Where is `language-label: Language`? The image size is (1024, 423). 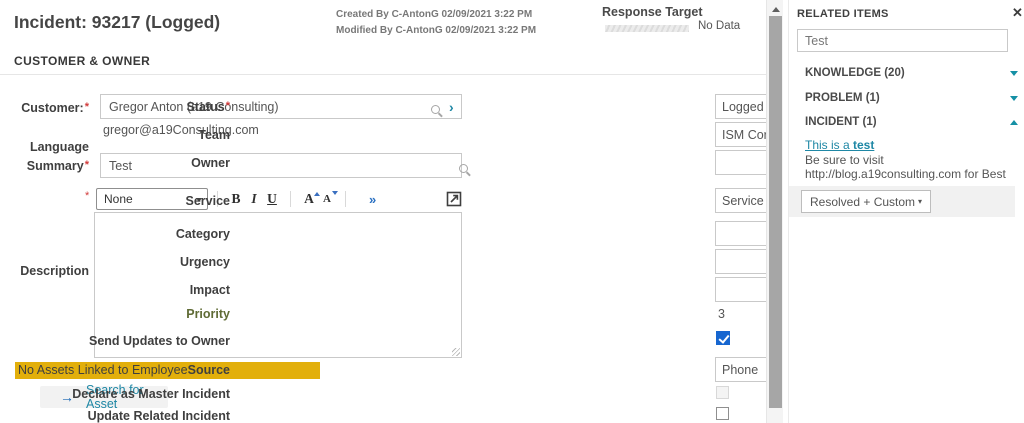
language-label: Language is located at coordinates (59, 147).